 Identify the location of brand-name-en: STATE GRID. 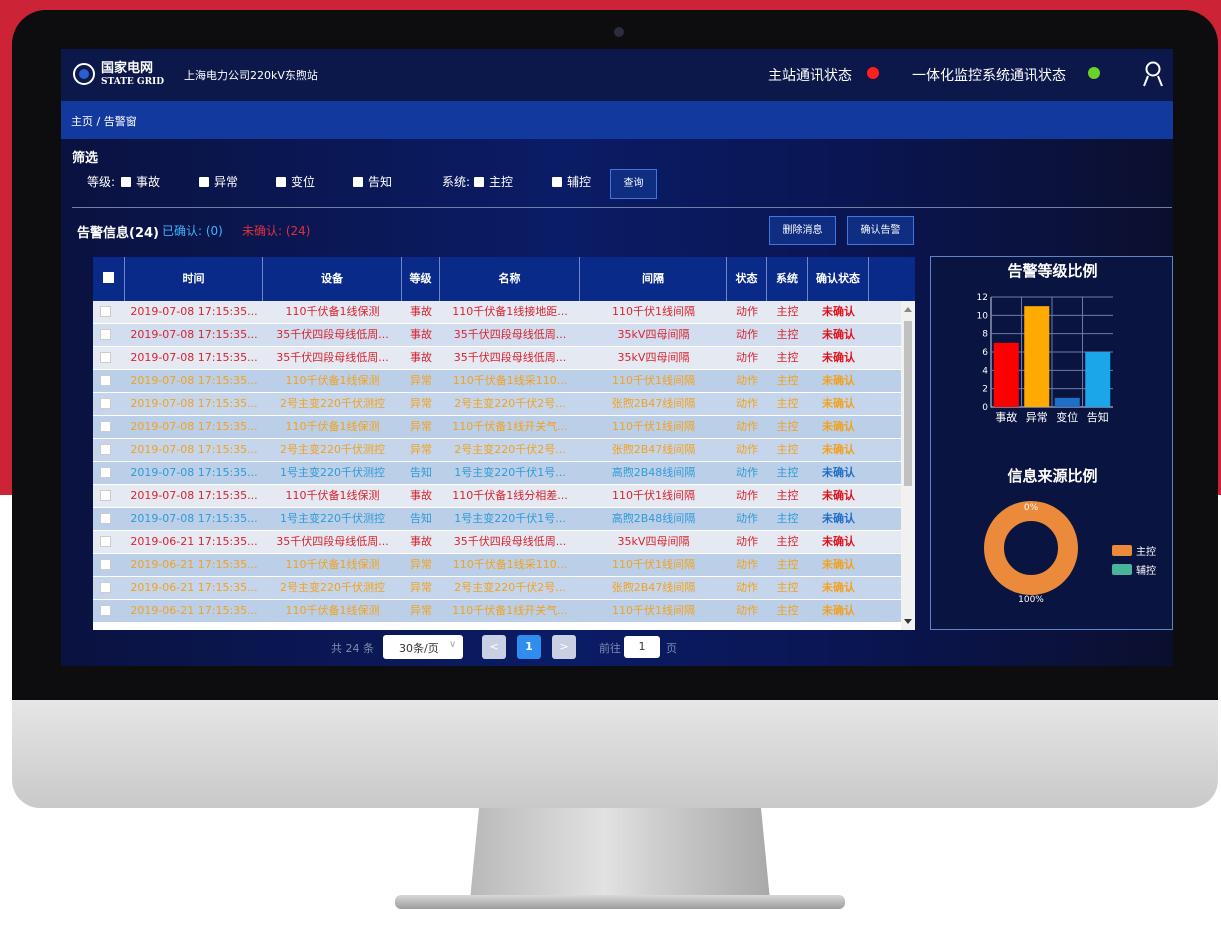
(133, 82).